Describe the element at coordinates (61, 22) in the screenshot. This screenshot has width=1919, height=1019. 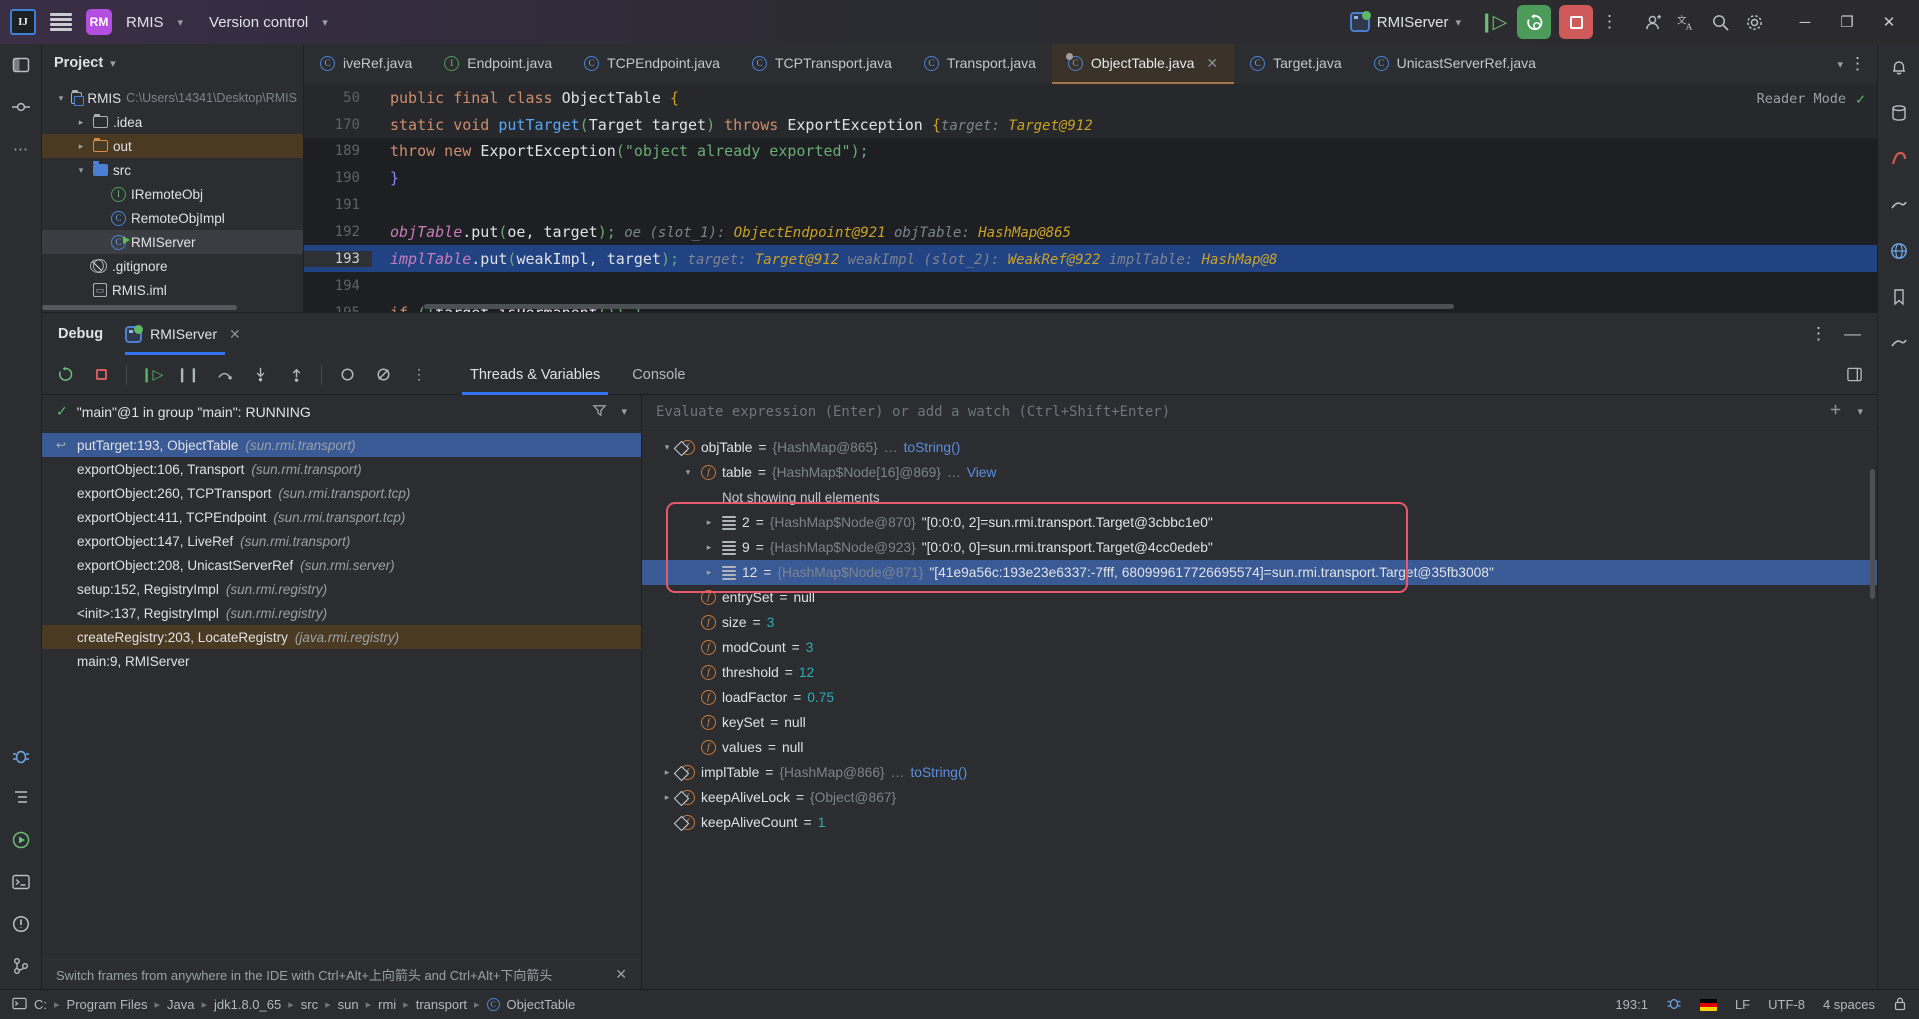
I see `hamburger-menu-icon` at that location.